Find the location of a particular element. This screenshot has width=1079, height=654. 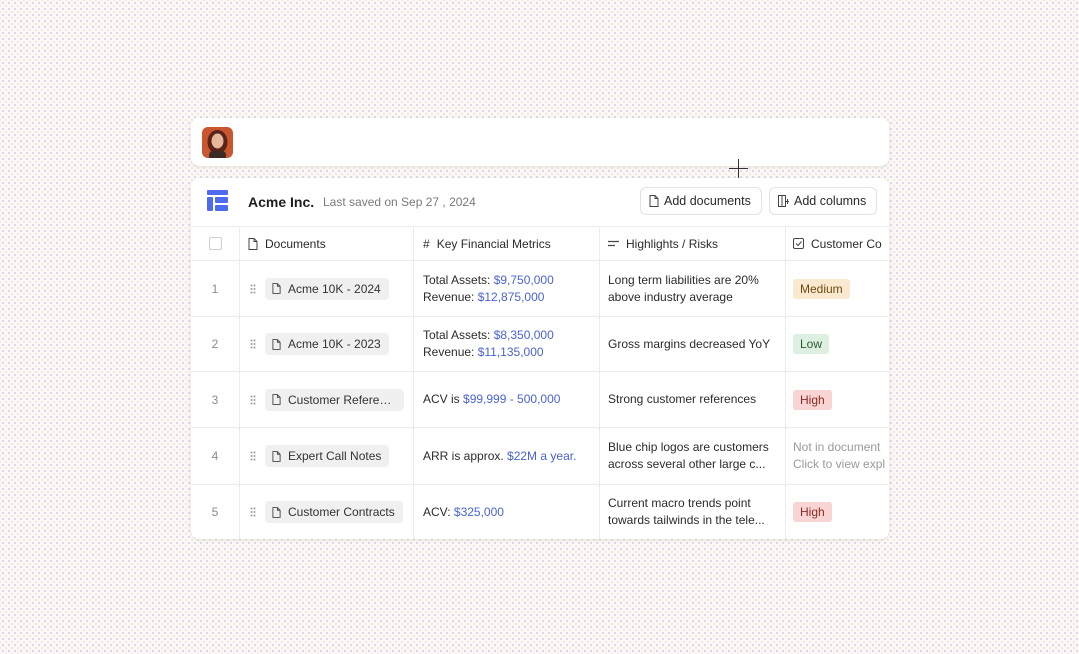

column-header-label: Highlights / Risks is located at coordinates (672, 243).